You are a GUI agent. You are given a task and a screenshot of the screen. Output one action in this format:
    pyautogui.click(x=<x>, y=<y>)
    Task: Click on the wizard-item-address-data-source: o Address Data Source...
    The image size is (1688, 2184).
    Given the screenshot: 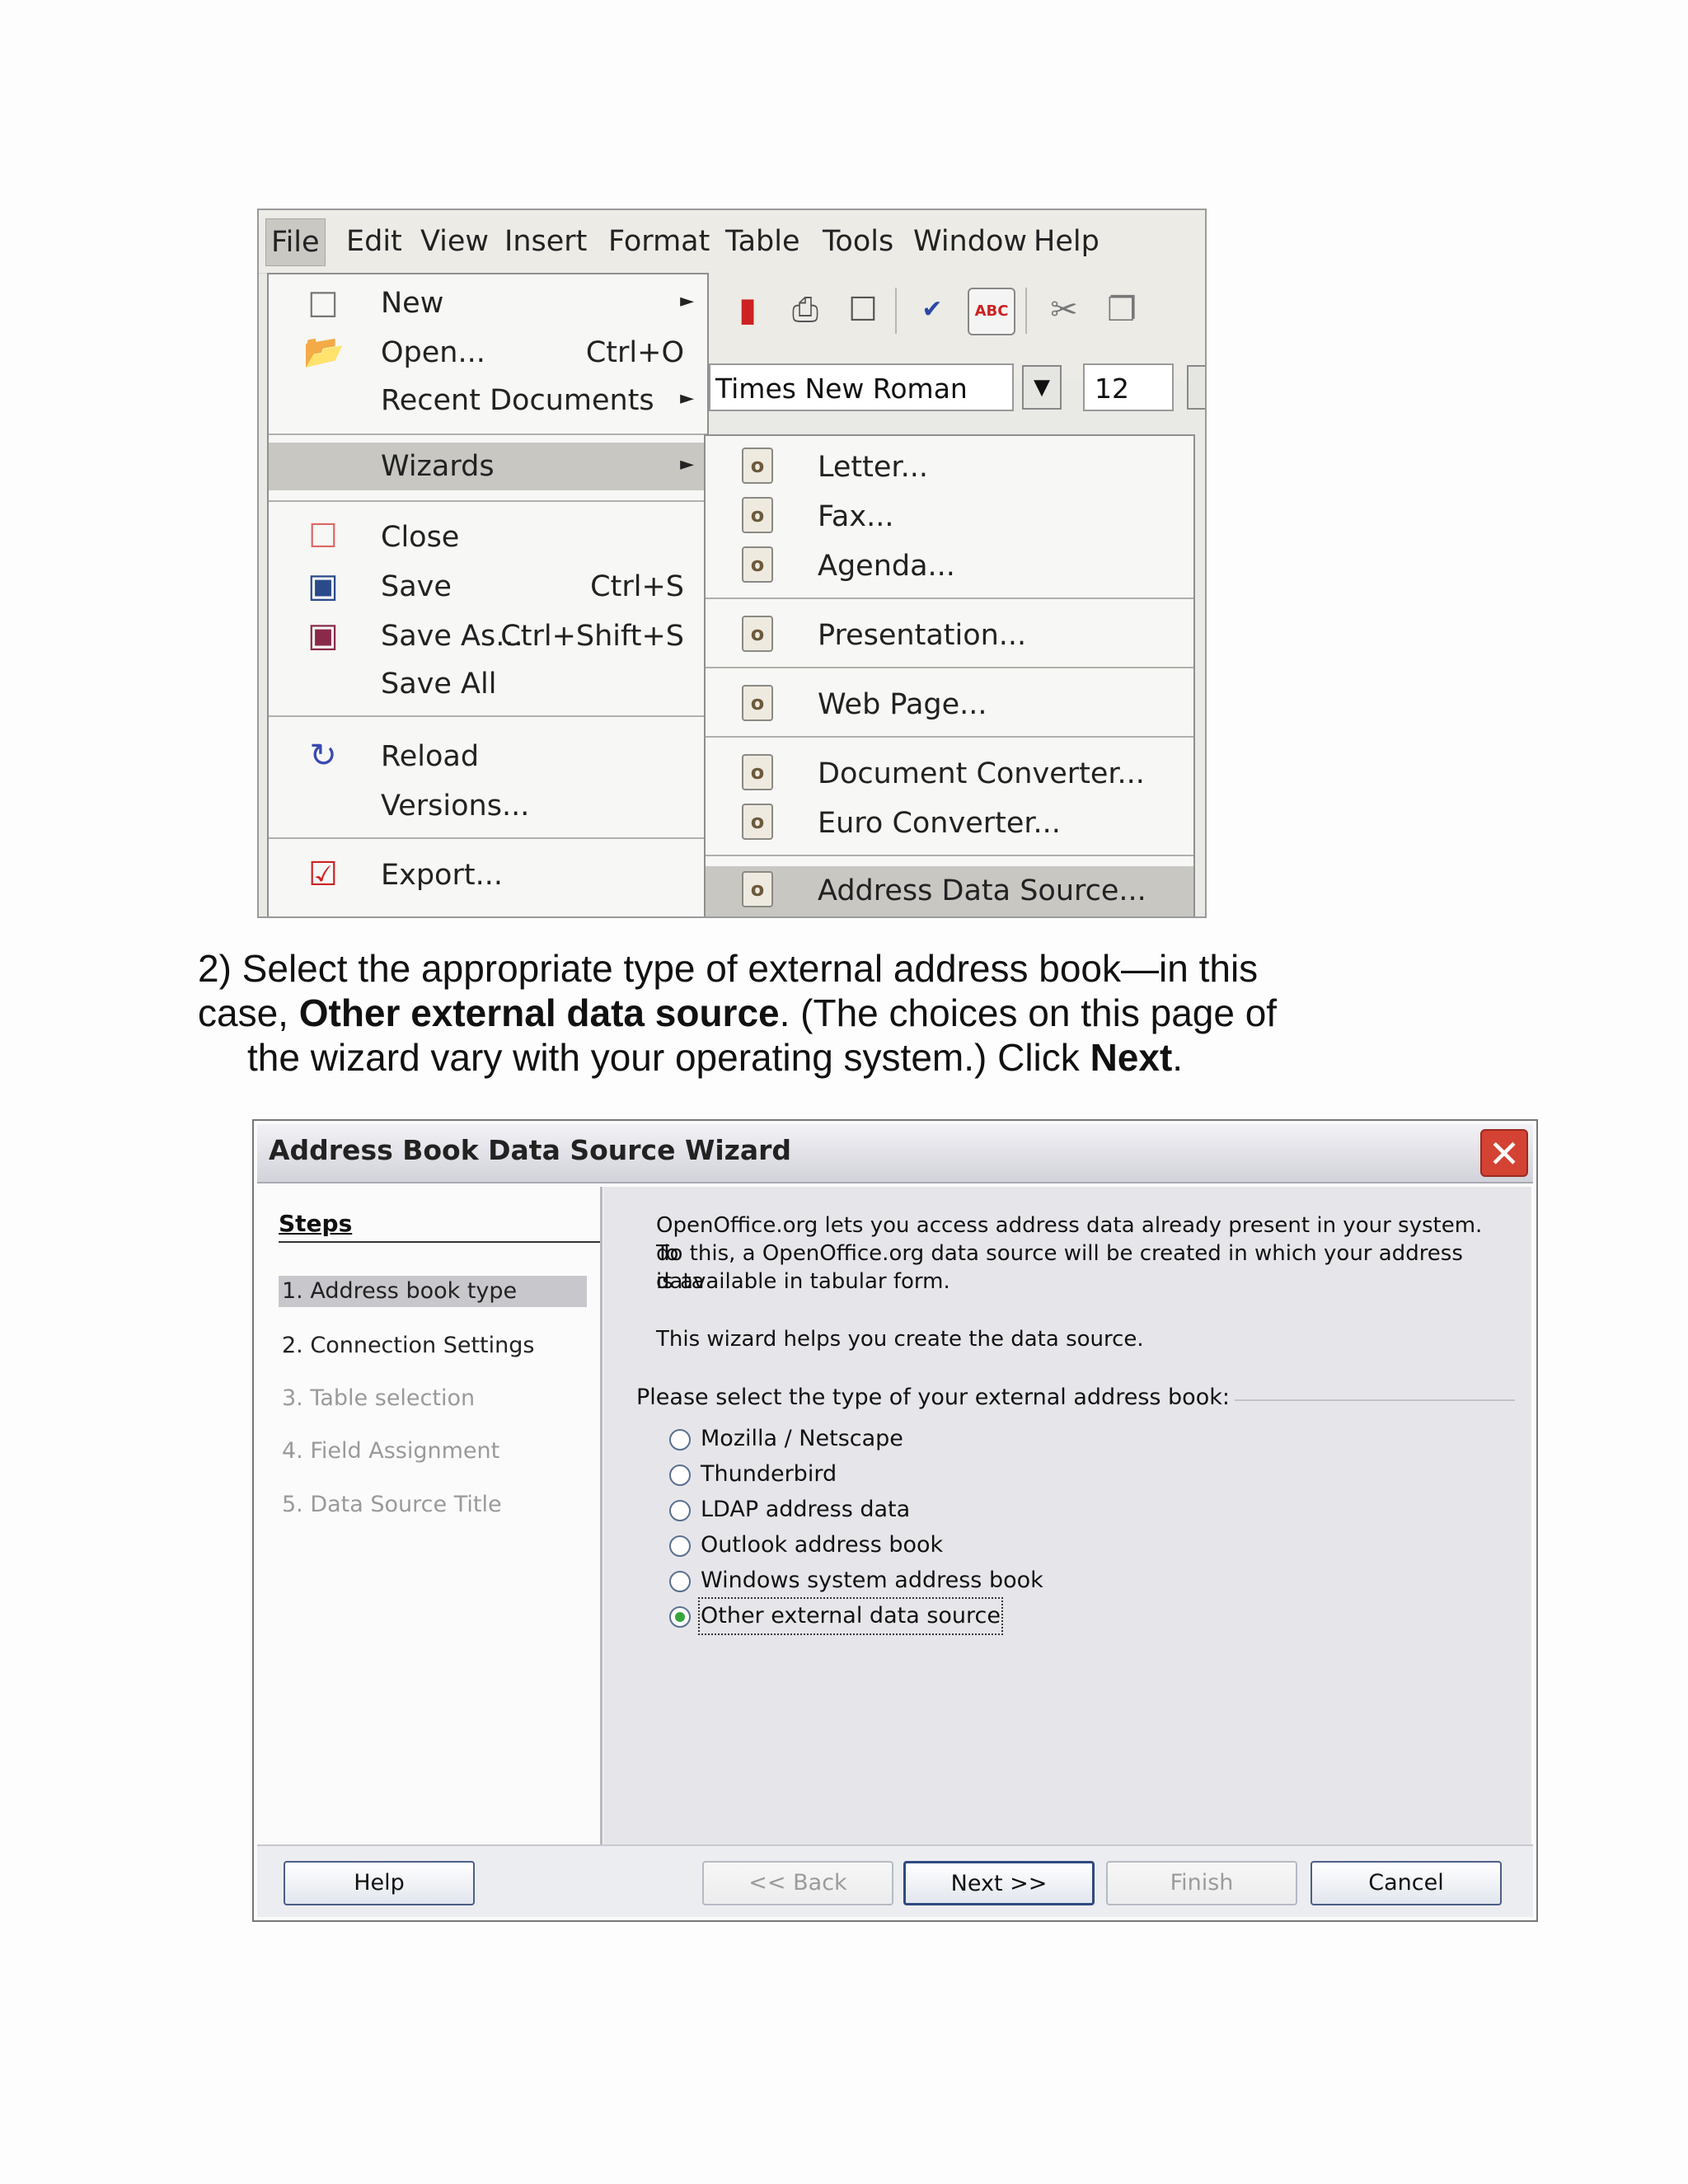 What is the action you would take?
    pyautogui.click(x=949, y=891)
    